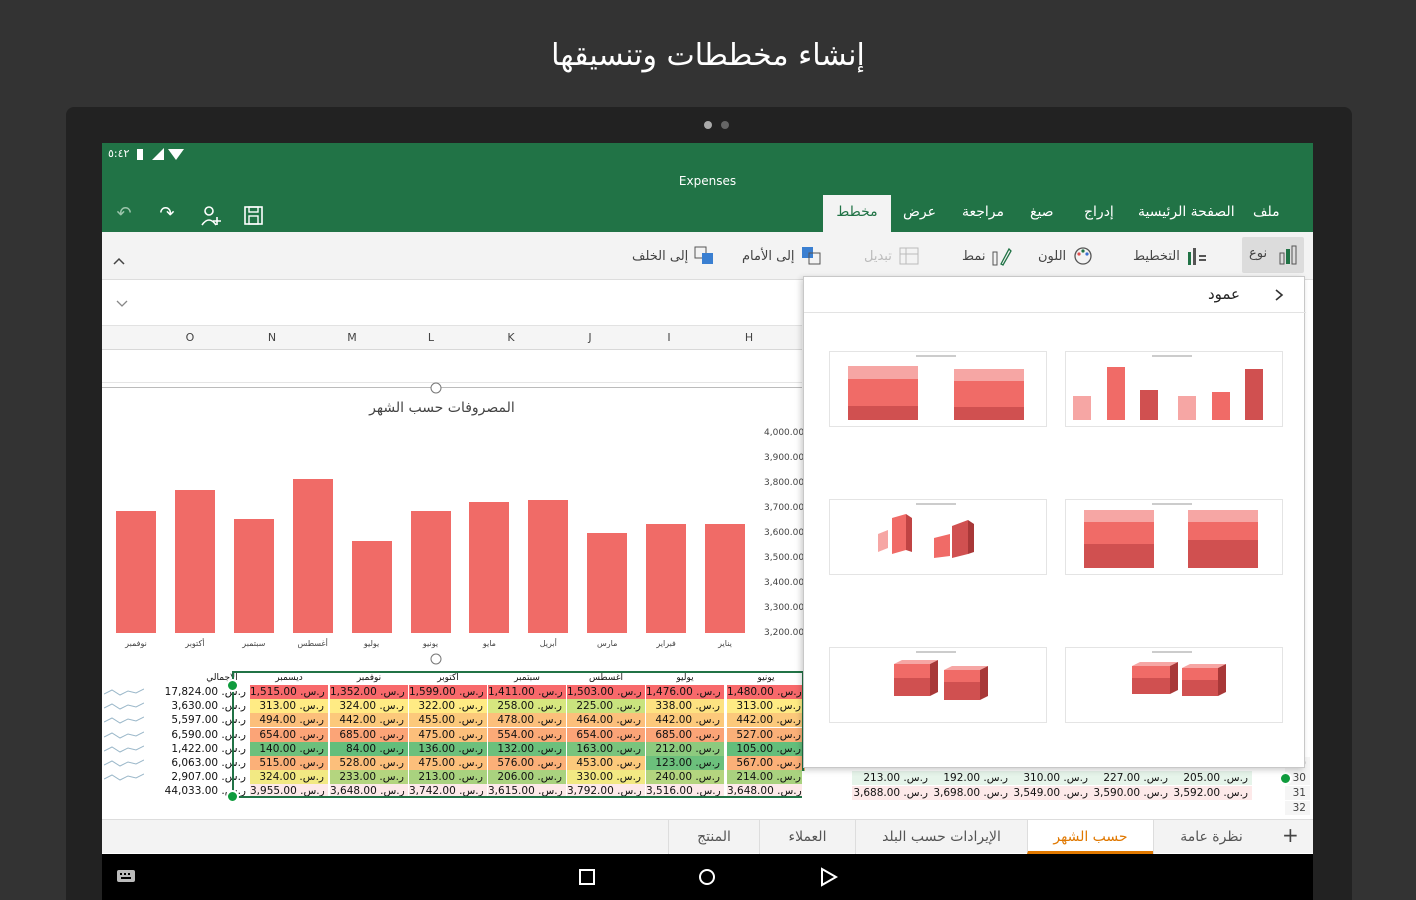 This screenshot has width=1416, height=900. I want to click on chart-title: المصروفات حسب الشهر, so click(442, 408).